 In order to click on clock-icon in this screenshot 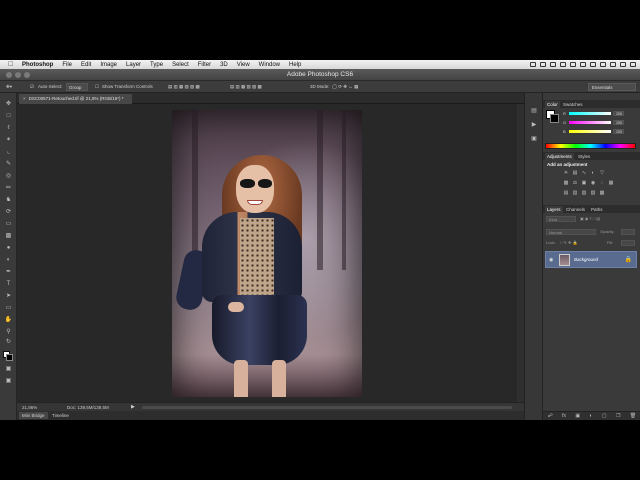, I will do `click(573, 64)`.